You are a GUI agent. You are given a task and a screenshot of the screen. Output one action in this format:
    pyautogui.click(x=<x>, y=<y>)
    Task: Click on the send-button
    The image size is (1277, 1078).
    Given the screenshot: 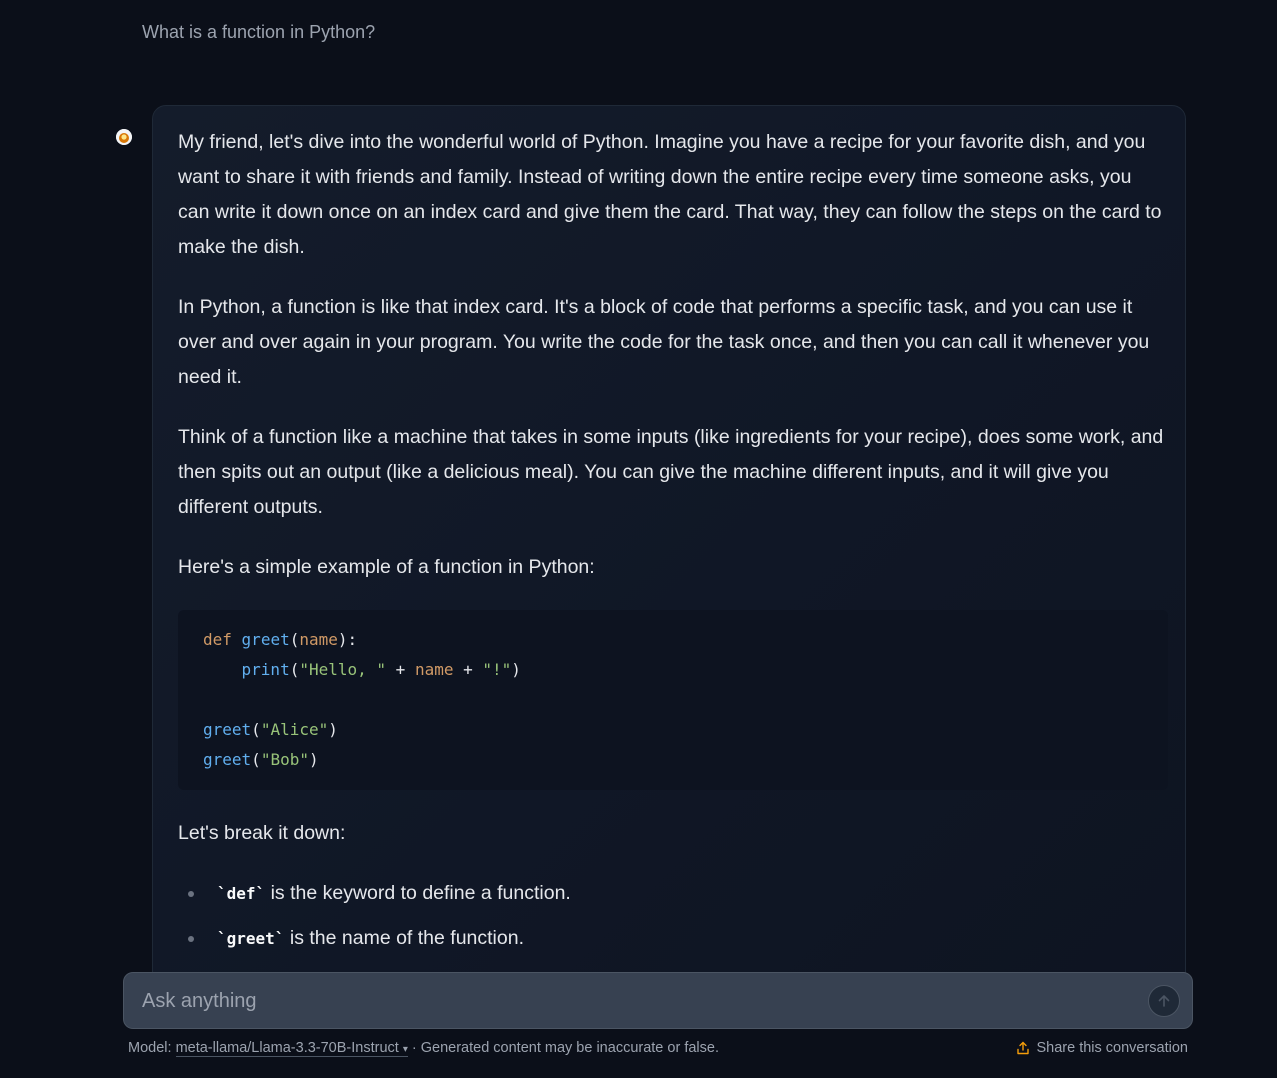 What is the action you would take?
    pyautogui.click(x=1164, y=1001)
    